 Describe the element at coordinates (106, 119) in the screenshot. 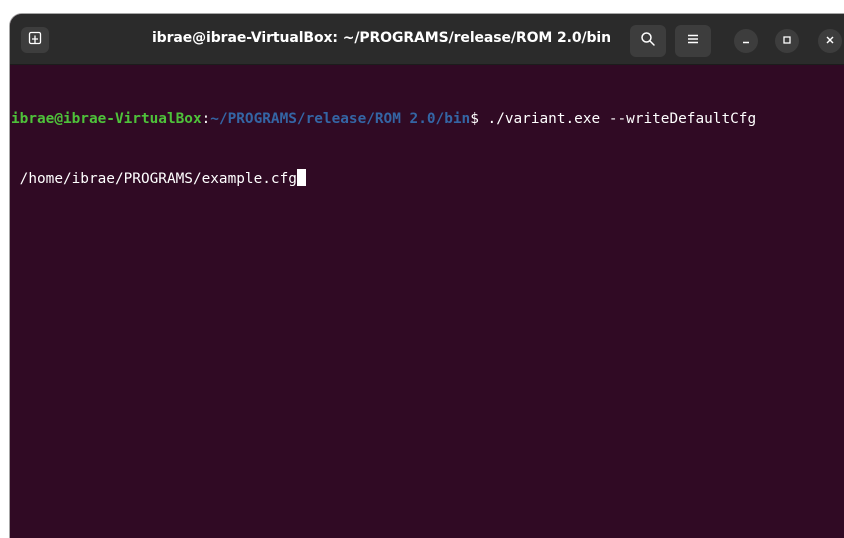

I see `prompt-user-host: ibrae@ibrae-VirtualBox` at that location.